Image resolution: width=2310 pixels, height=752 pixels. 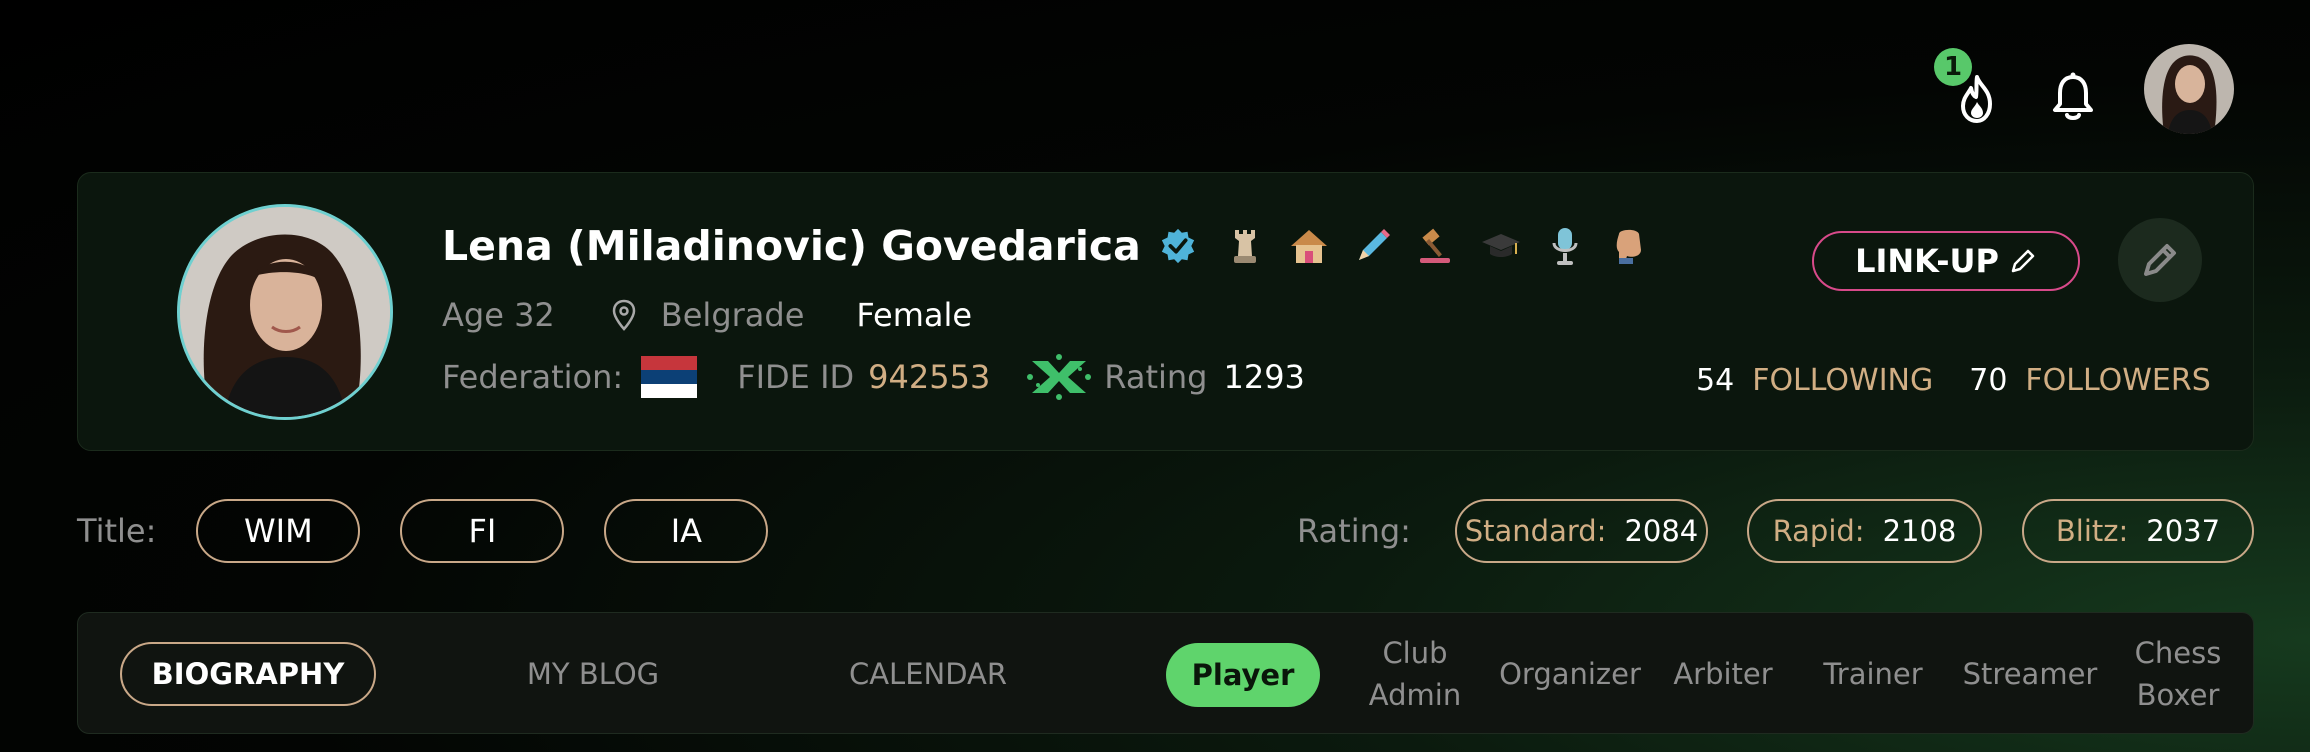 What do you see at coordinates (1059, 377) in the screenshot?
I see `rating-logo-icon` at bounding box center [1059, 377].